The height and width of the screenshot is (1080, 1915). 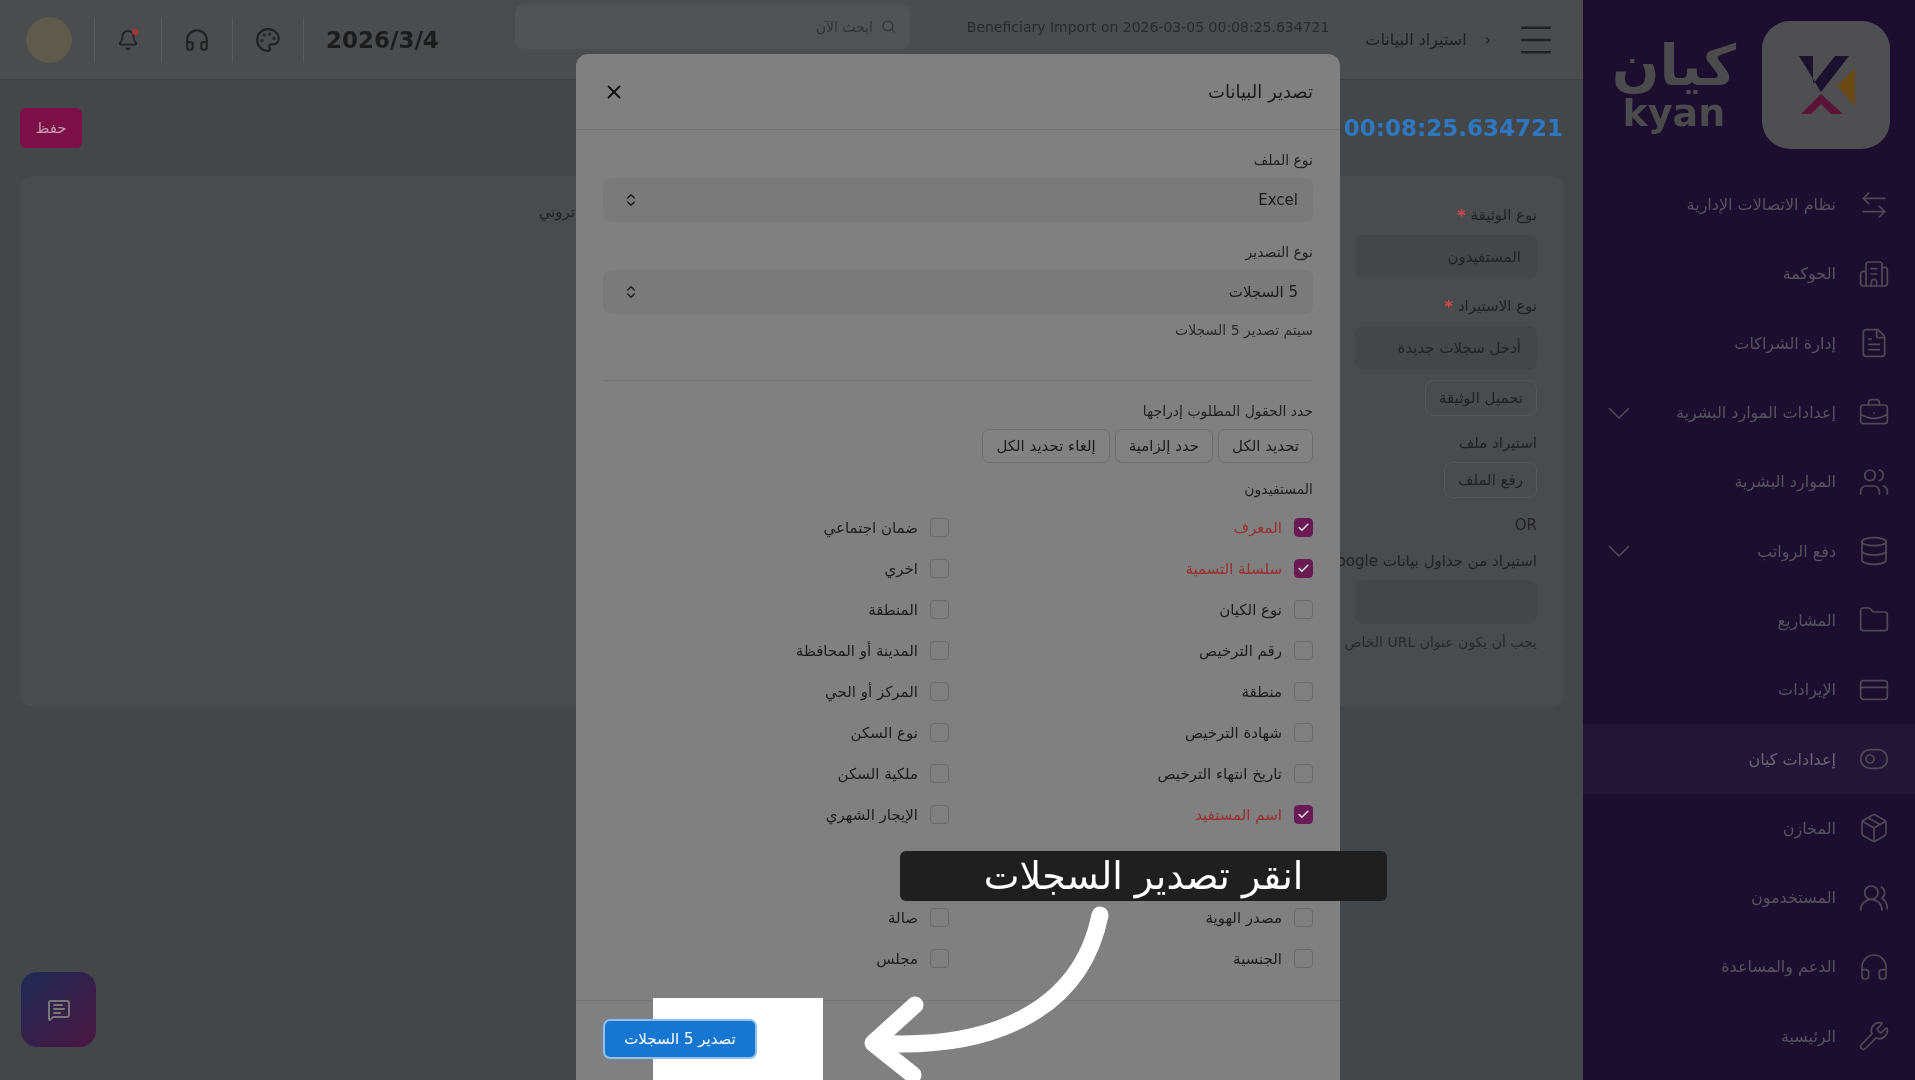 I want to click on select-action-button: تحديد الكل, so click(x=1265, y=446).